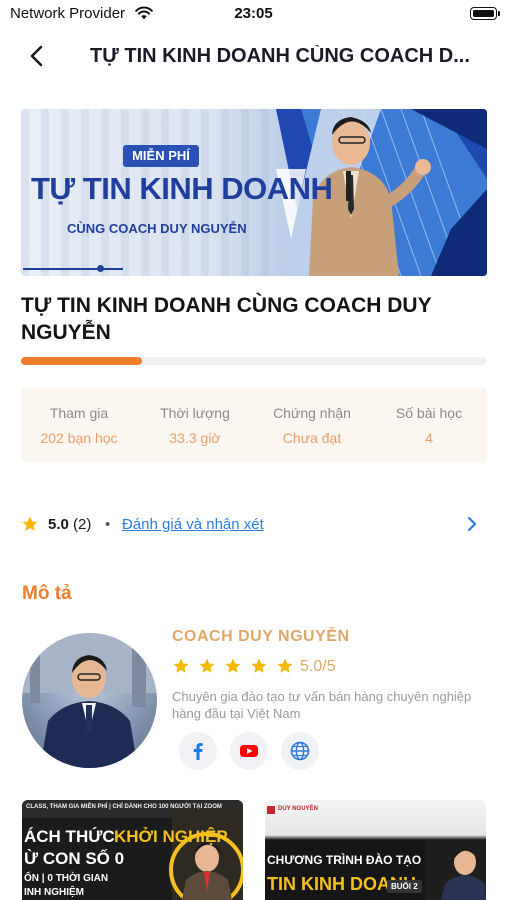 Image resolution: width=507 pixels, height=900 pixels. I want to click on reviews-link: Đánh giá và nhận xét, so click(193, 524).